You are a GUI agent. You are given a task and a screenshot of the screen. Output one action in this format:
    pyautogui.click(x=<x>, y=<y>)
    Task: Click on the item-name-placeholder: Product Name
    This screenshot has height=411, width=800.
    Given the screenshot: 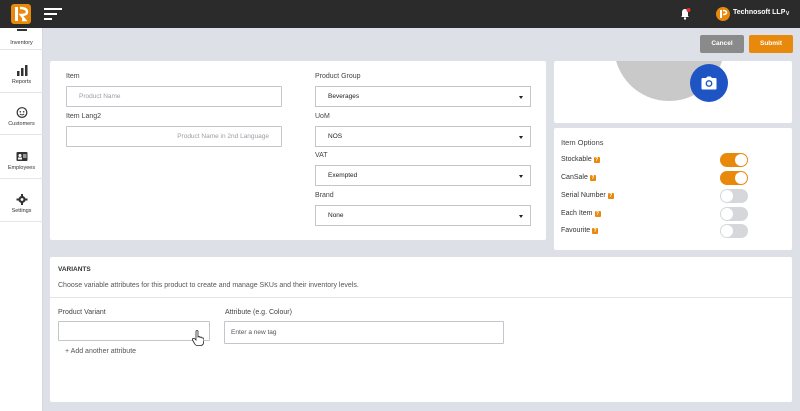 What is the action you would take?
    pyautogui.click(x=100, y=96)
    